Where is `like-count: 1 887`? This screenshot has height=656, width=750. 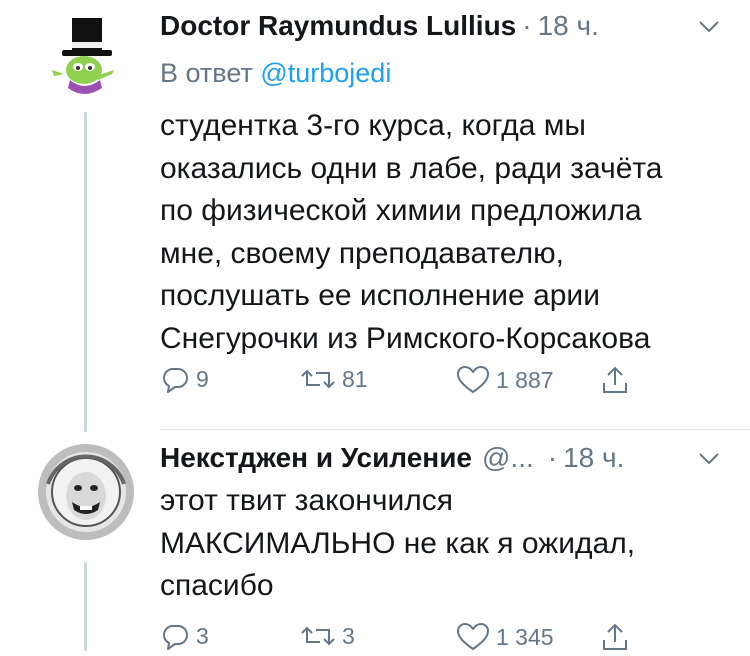
like-count: 1 887 is located at coordinates (525, 379).